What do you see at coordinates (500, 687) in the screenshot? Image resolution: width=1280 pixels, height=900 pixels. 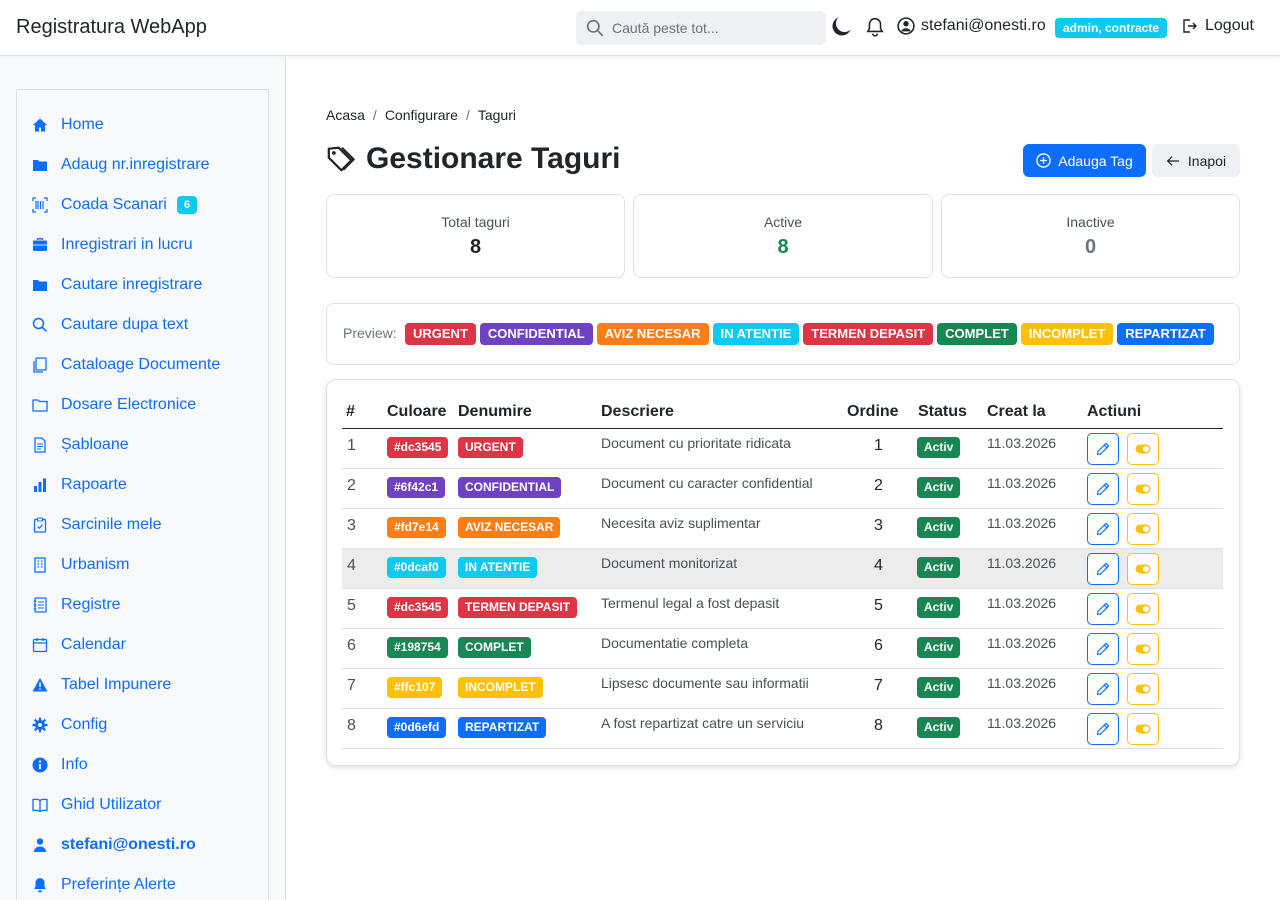 I see `name-cell: INCOMPLET` at bounding box center [500, 687].